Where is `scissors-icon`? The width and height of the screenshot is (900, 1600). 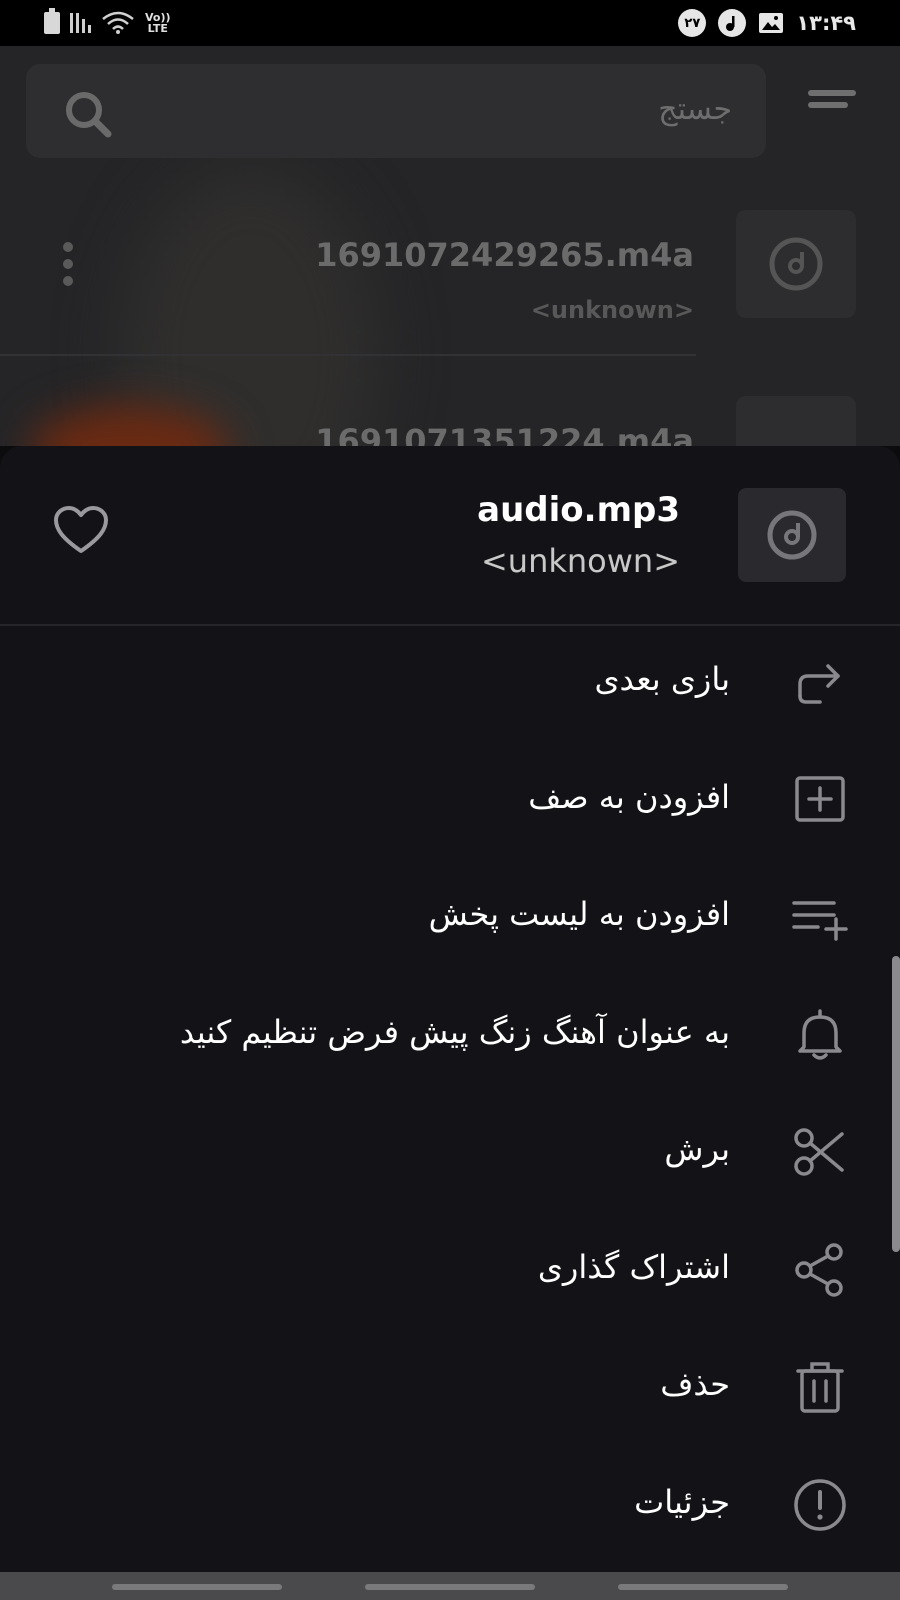 scissors-icon is located at coordinates (819, 1152).